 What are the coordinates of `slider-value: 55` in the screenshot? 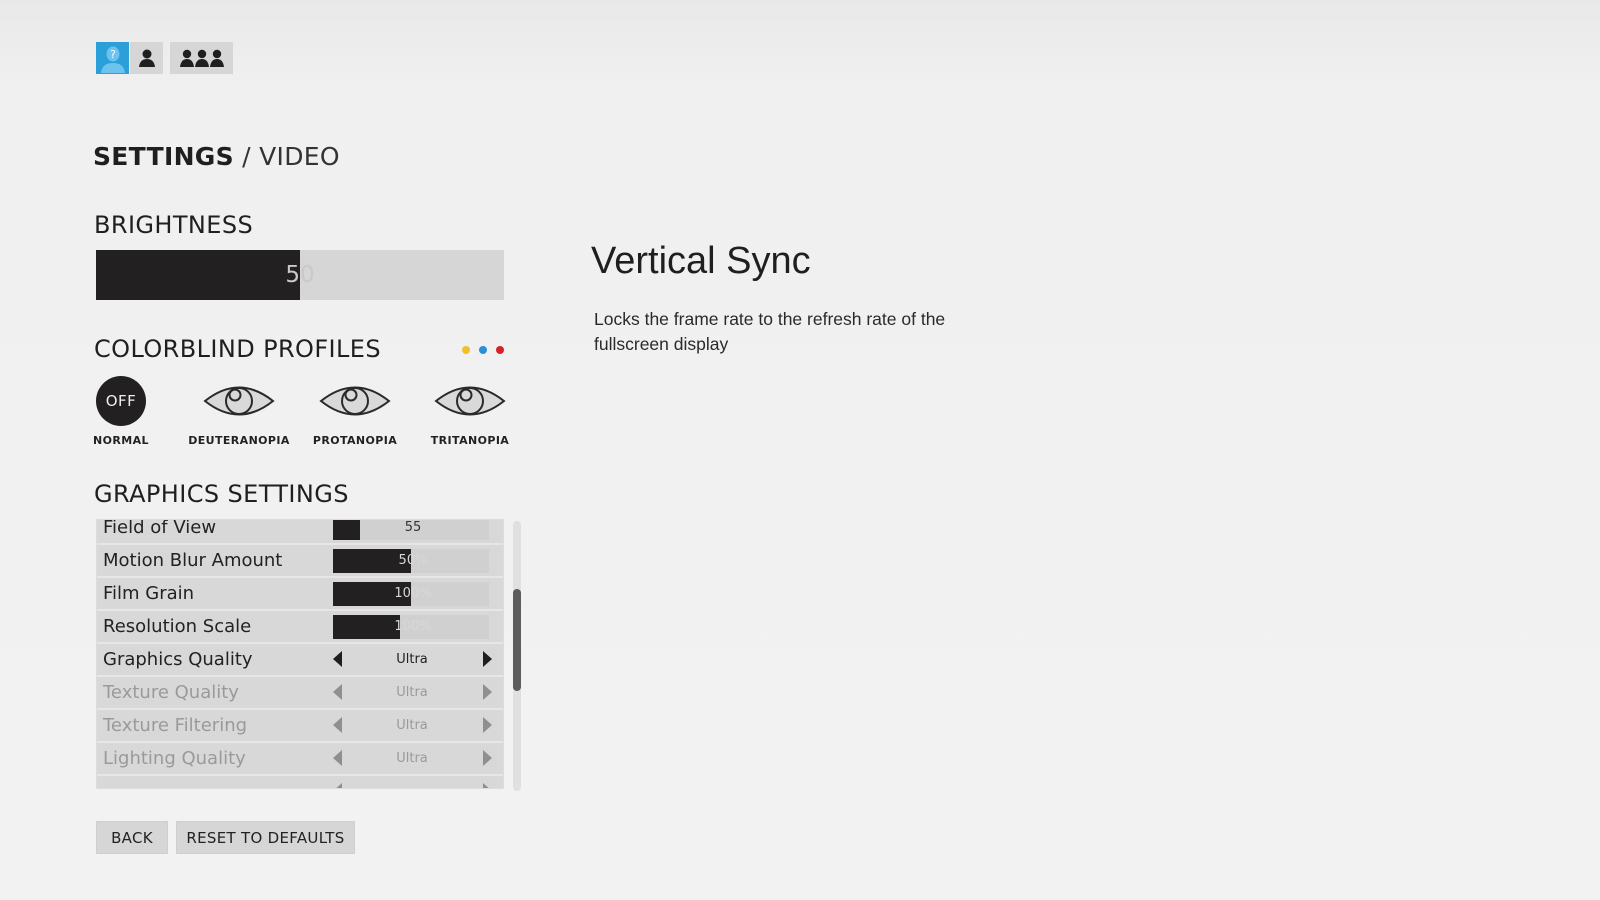 It's located at (413, 527).